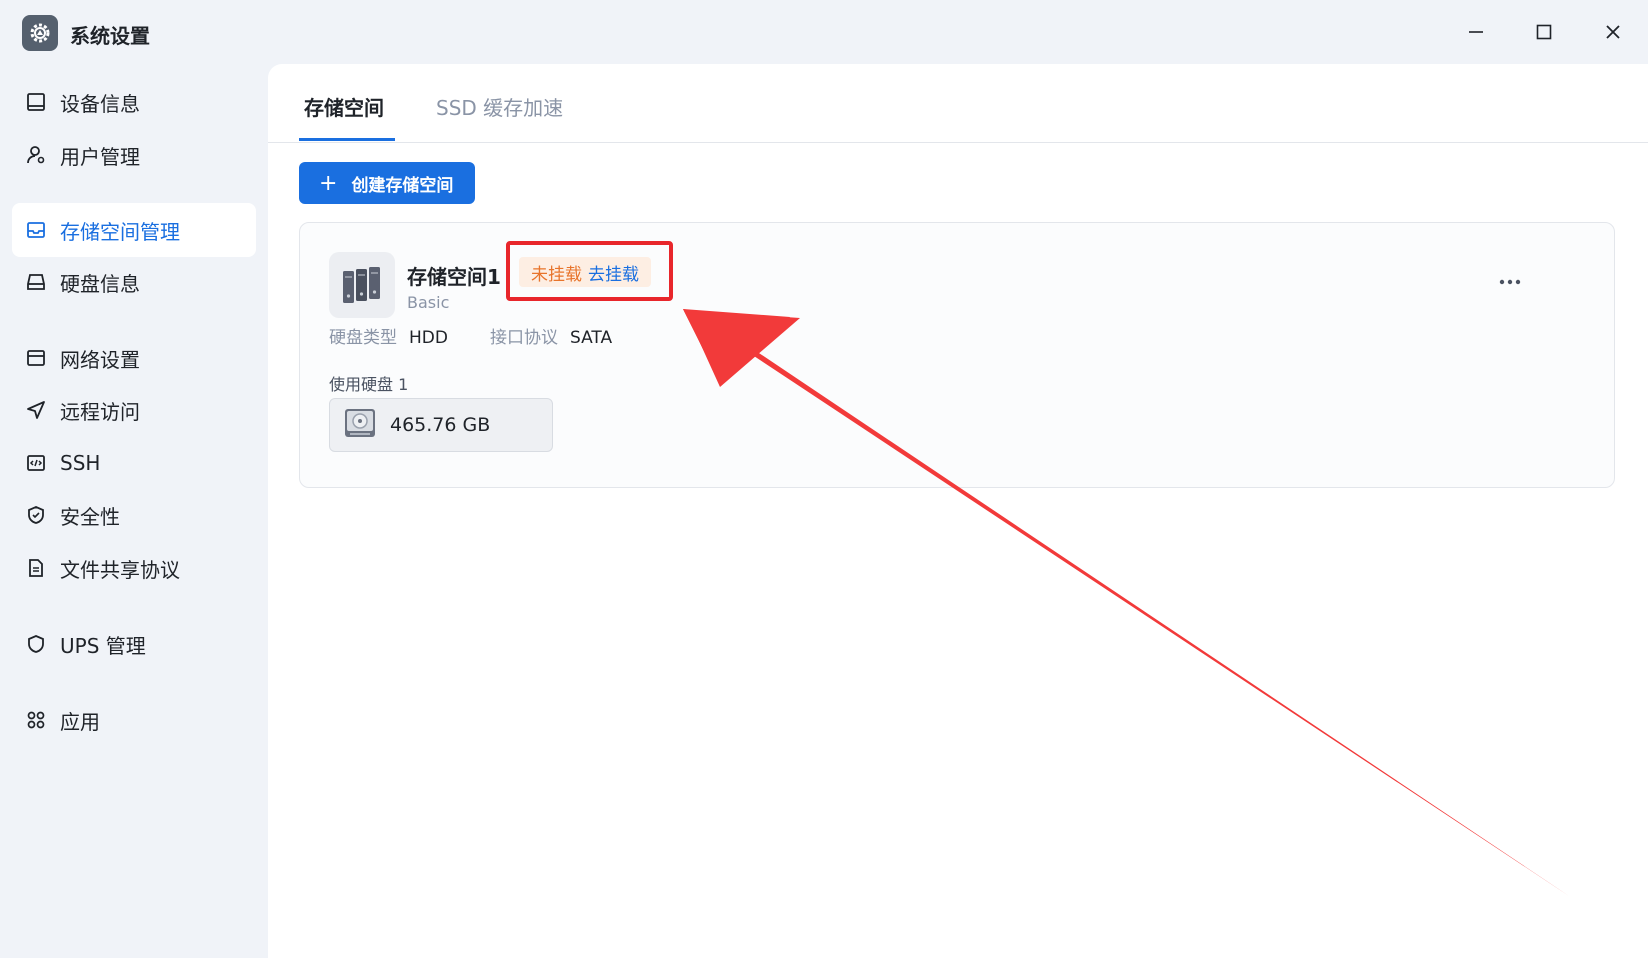 Image resolution: width=1648 pixels, height=958 pixels. I want to click on sidebar-item-disk-info: 硬盘信息, so click(134, 282).